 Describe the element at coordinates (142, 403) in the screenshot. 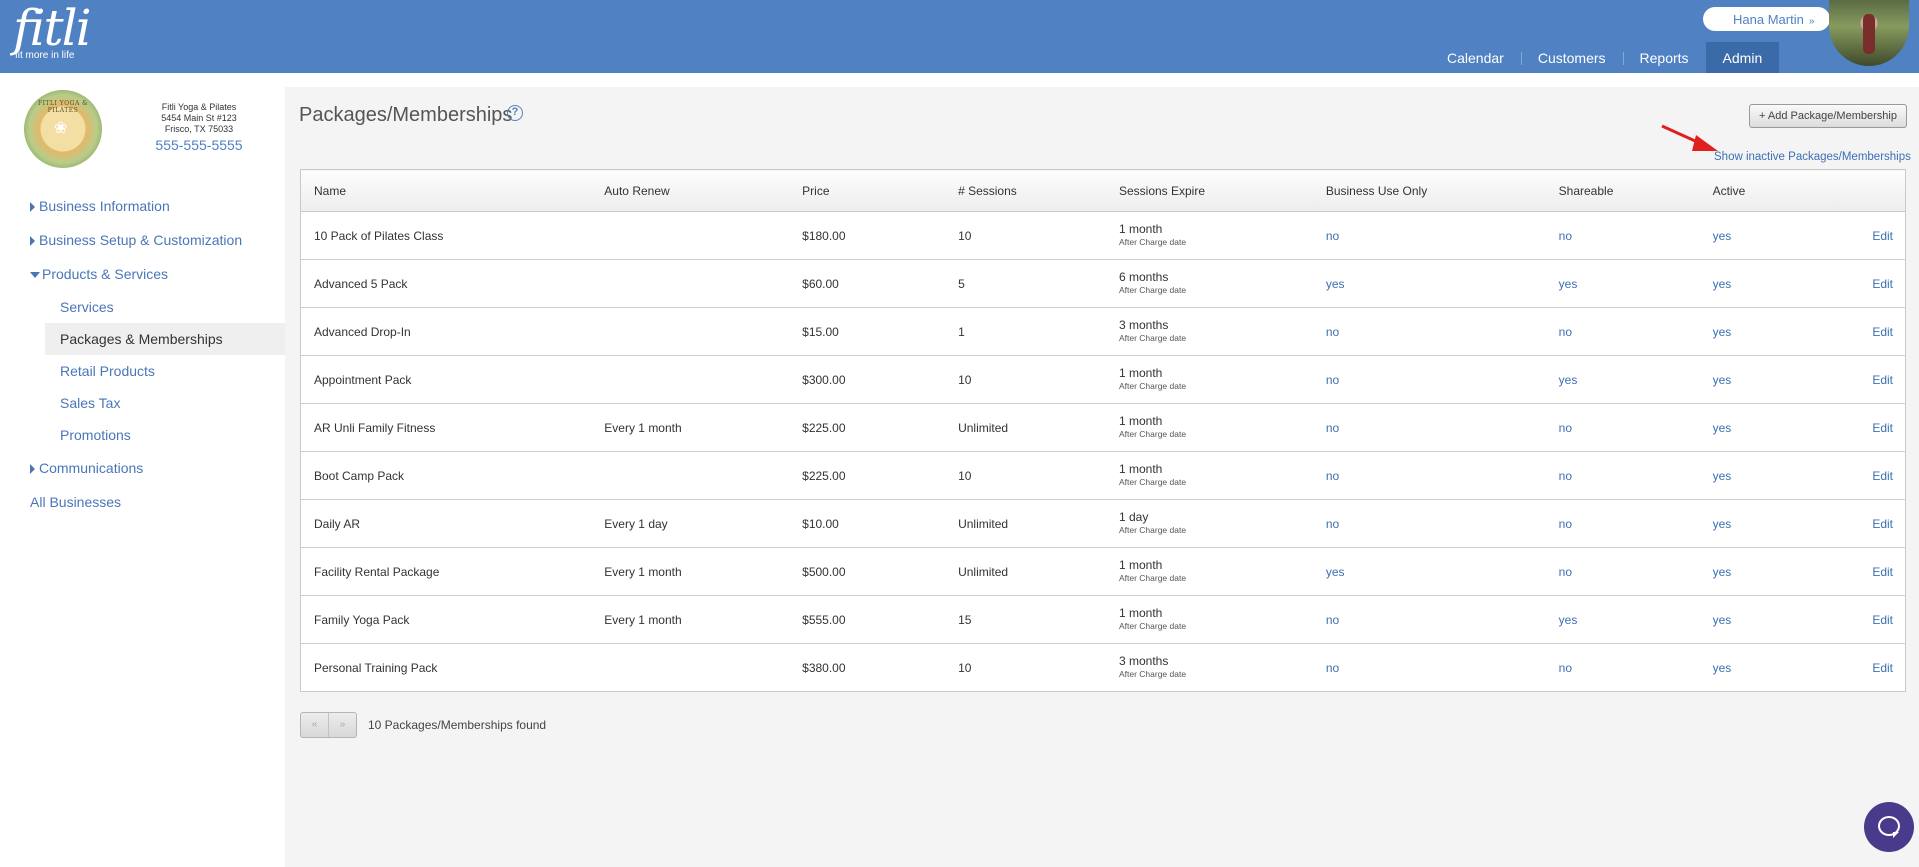

I see `sidebar-subitem-sales-tax: Sales Tax` at that location.